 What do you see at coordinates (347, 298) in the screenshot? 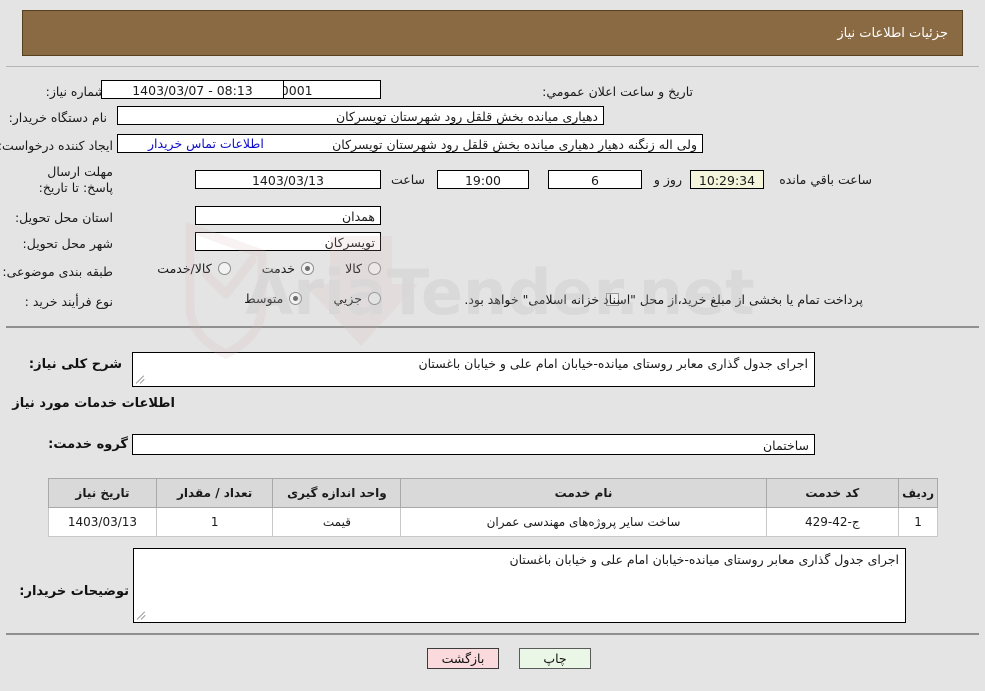
I see `process-option-minor-label: جزیي` at bounding box center [347, 298].